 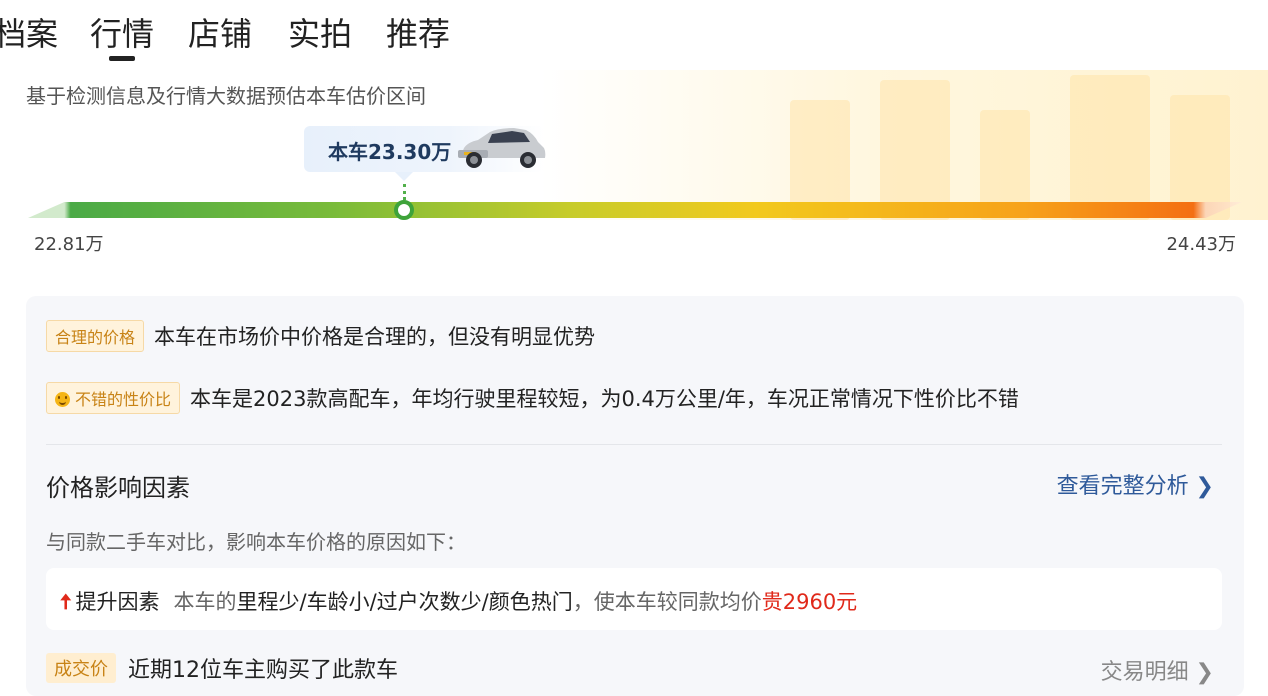 I want to click on current-price-label: 本车23.30万, so click(x=390, y=152).